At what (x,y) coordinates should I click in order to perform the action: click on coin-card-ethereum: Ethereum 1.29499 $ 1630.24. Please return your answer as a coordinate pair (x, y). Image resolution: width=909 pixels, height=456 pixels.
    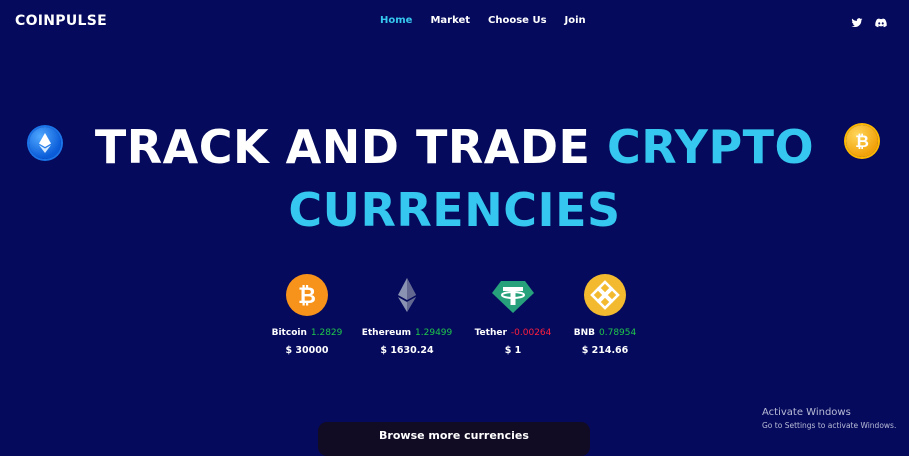
    Looking at the image, I should click on (407, 314).